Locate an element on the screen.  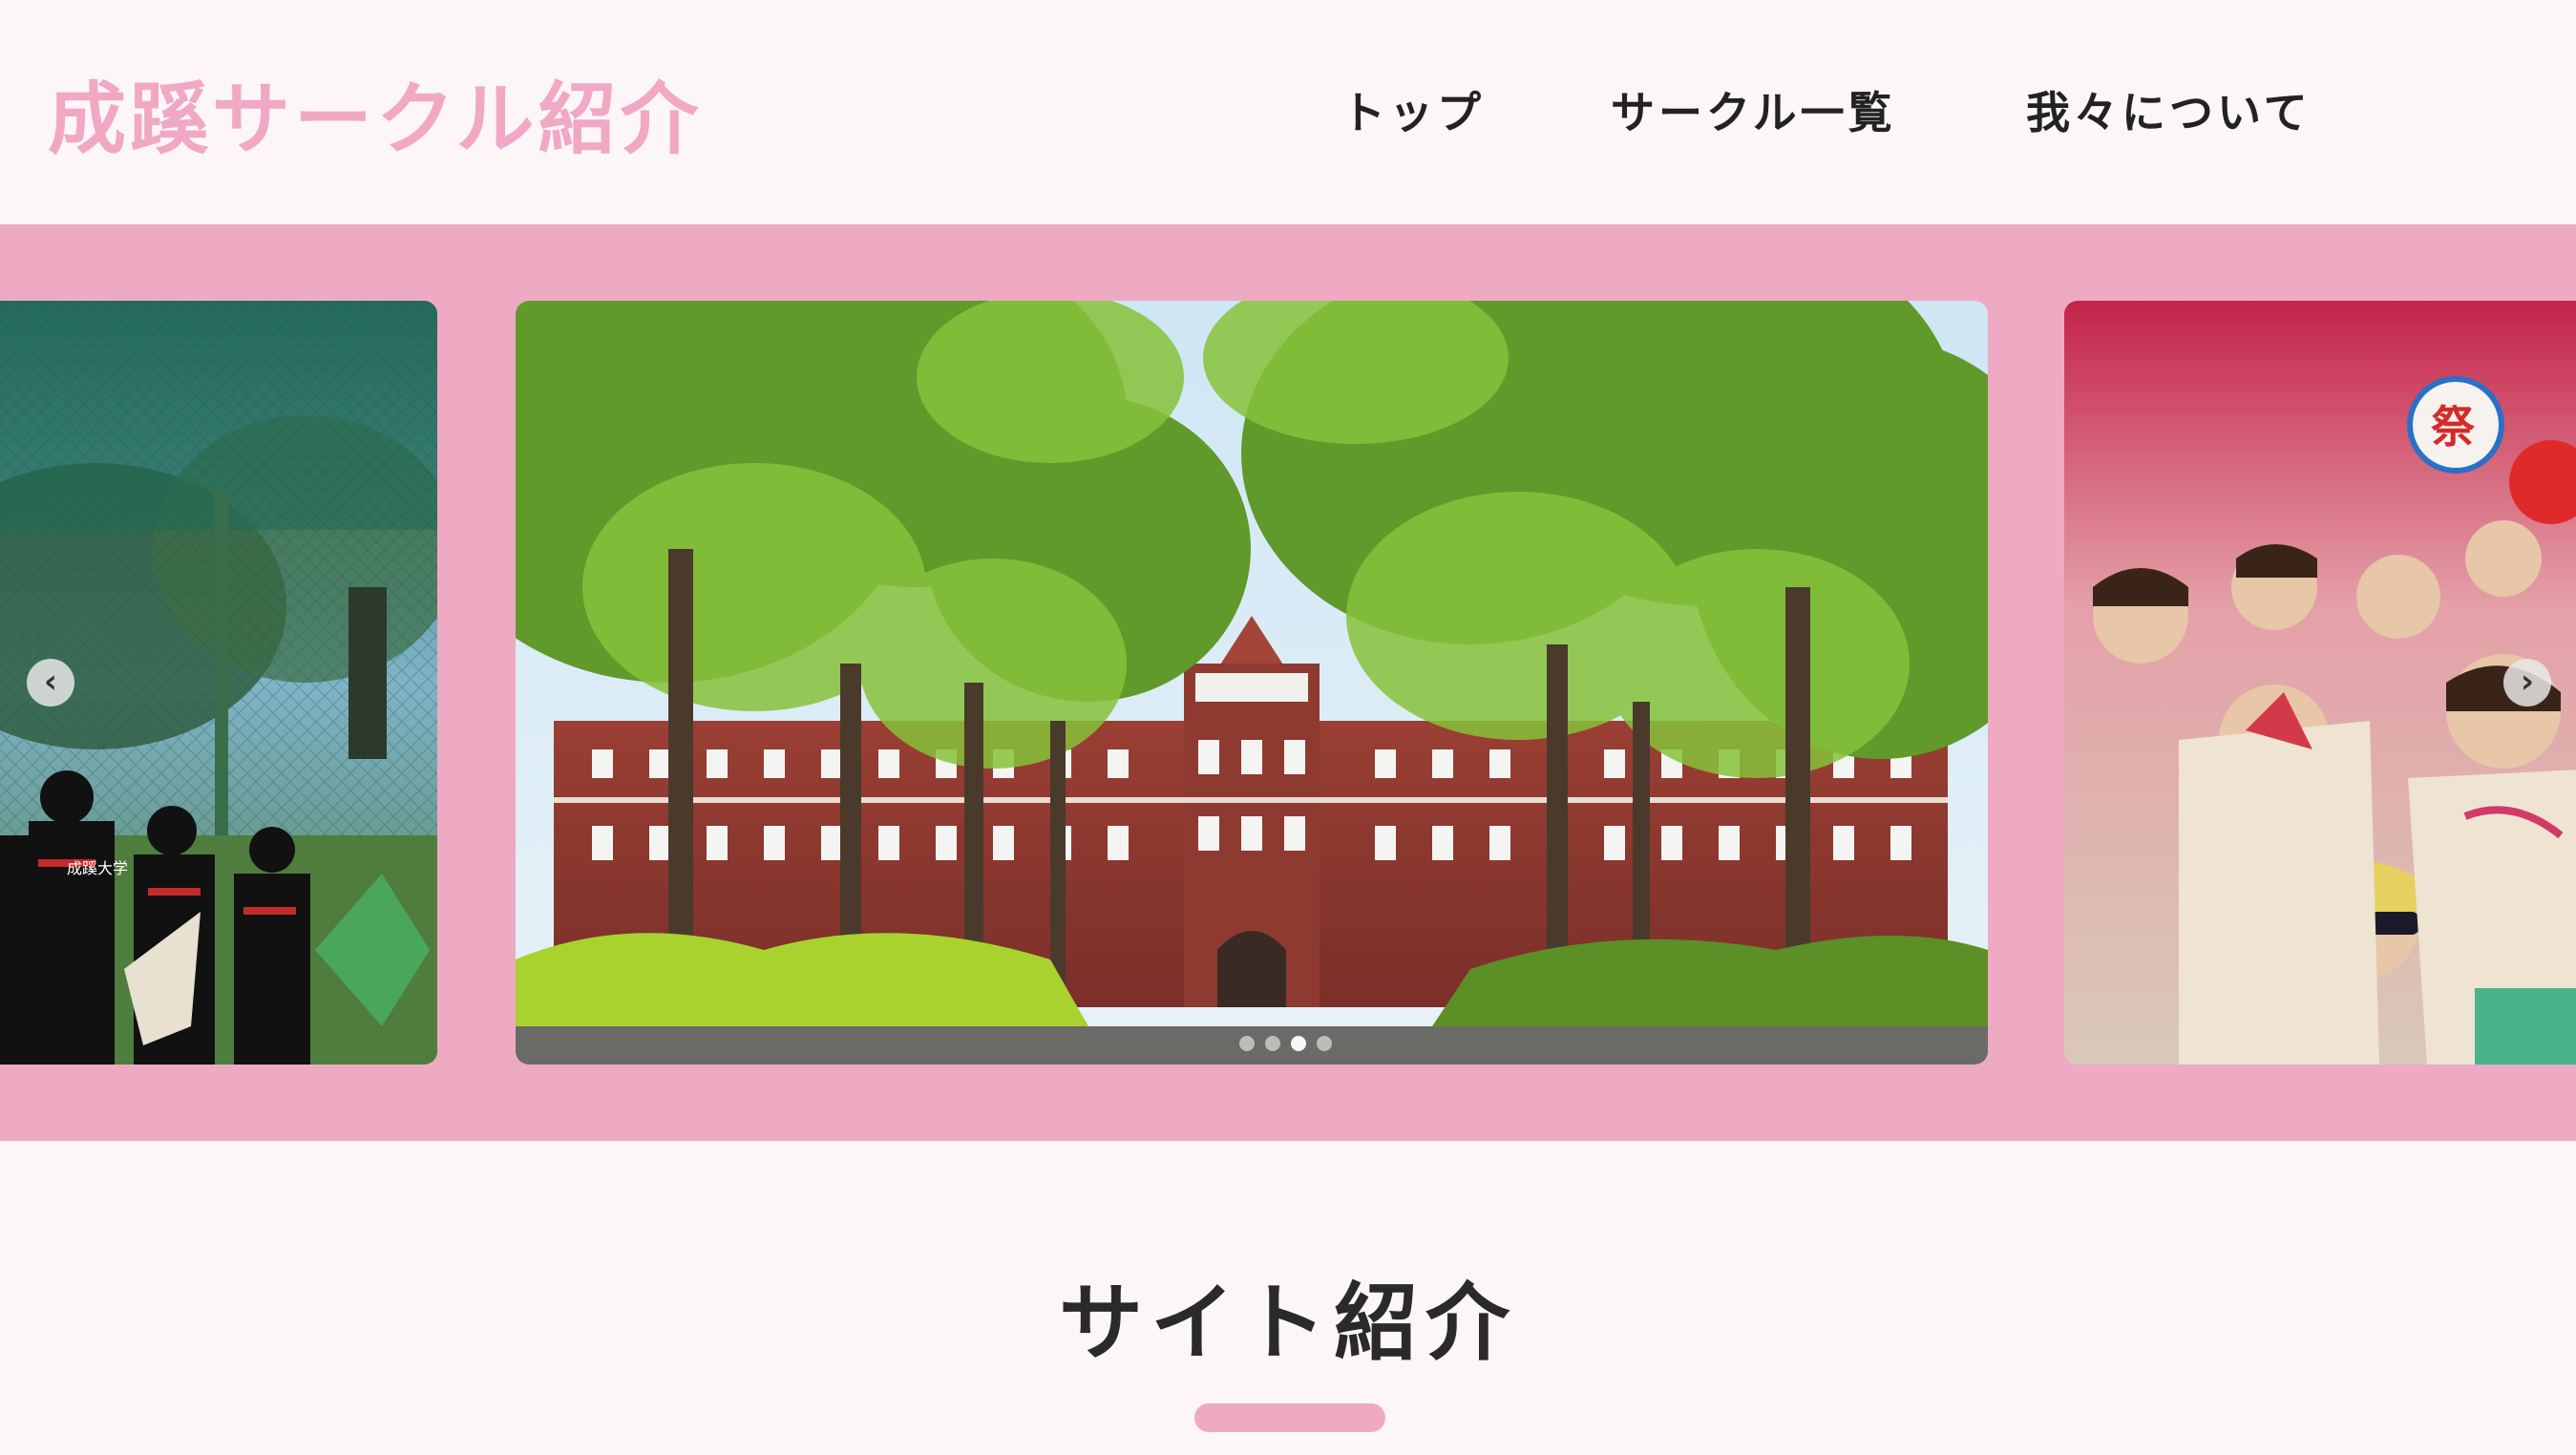
main-nav: トップ サークル一覧 我々について is located at coordinates (1288, 108).